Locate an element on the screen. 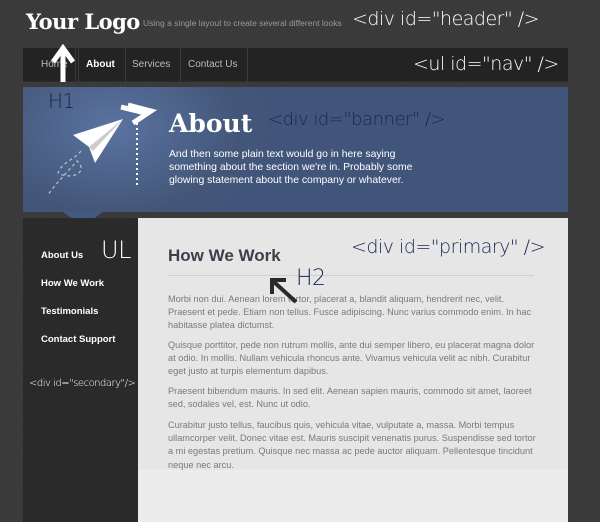 This screenshot has height=522, width=600. sidebar-item-about-us: About Us is located at coordinates (62, 255).